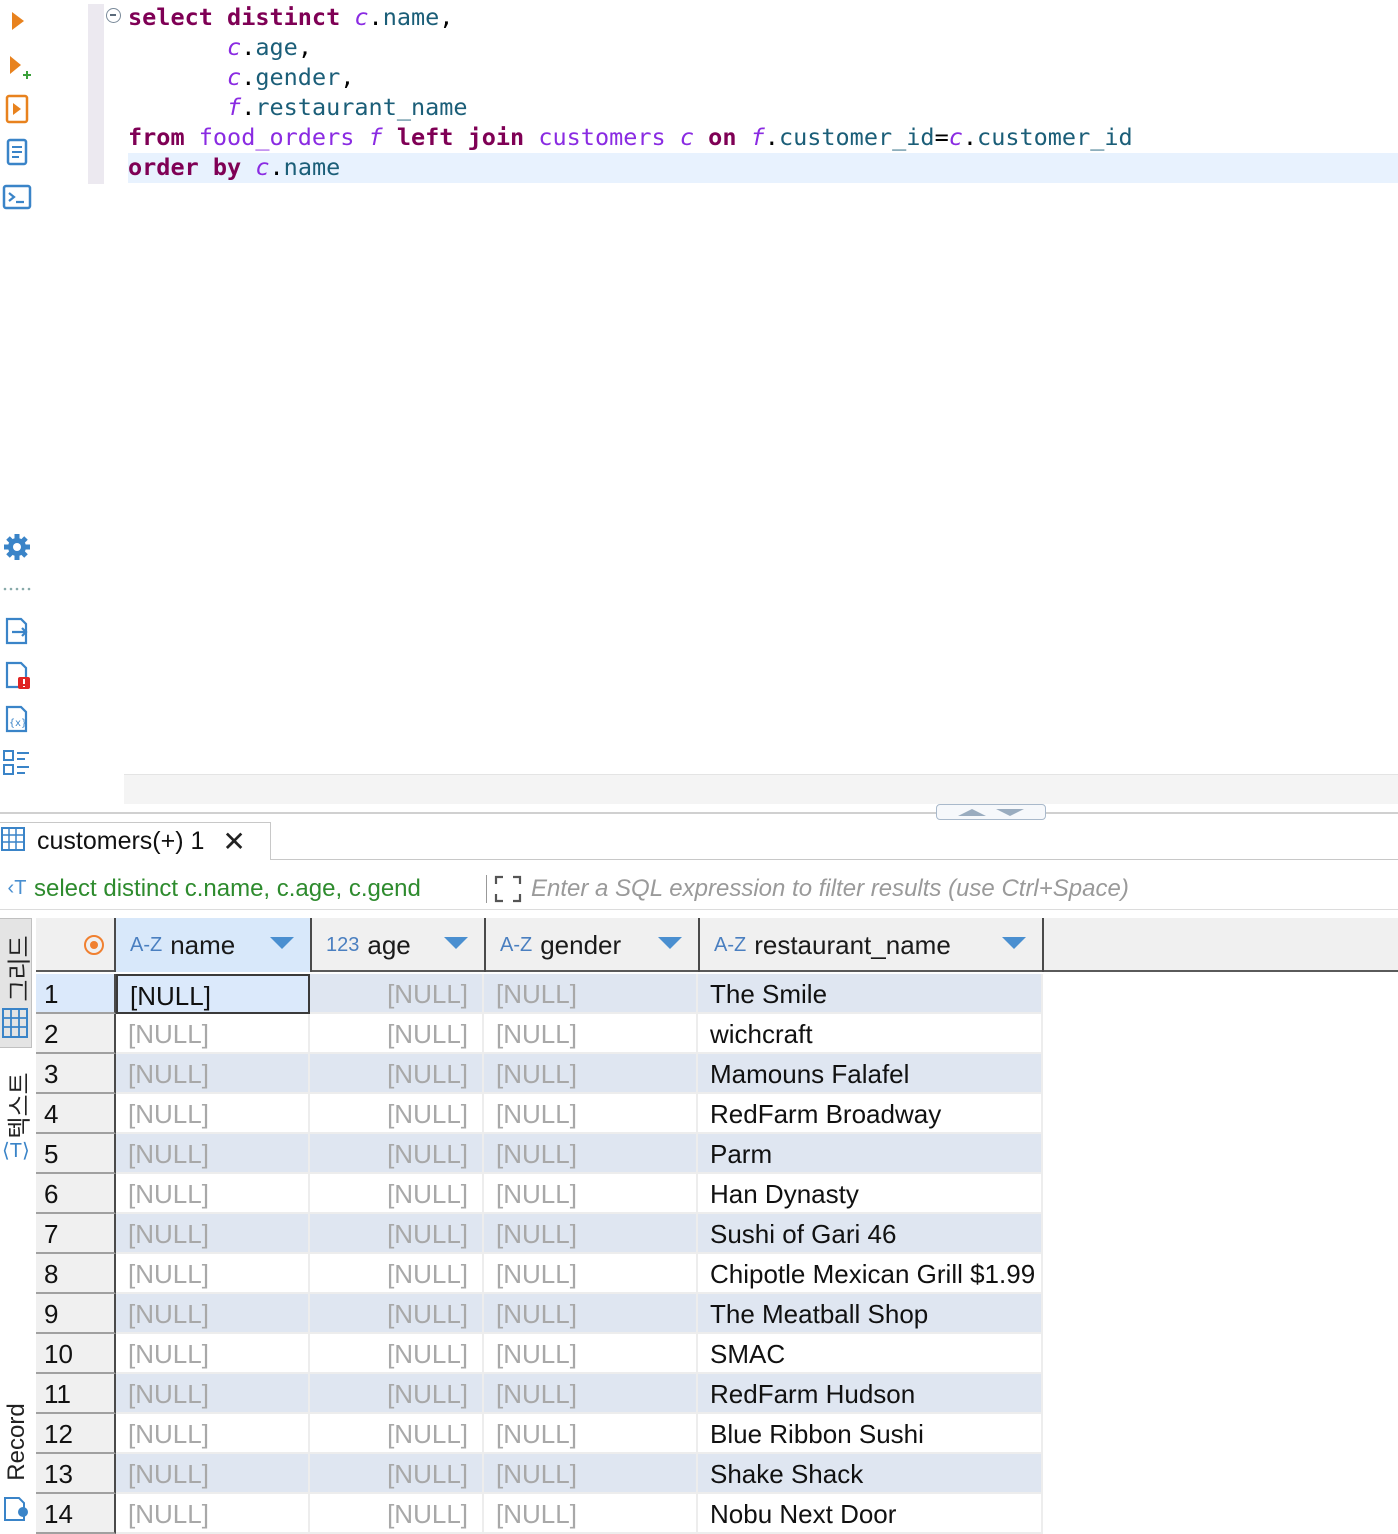 The image size is (1398, 1534). Describe the element at coordinates (76, 1274) in the screenshot. I see `row-number: 8` at that location.